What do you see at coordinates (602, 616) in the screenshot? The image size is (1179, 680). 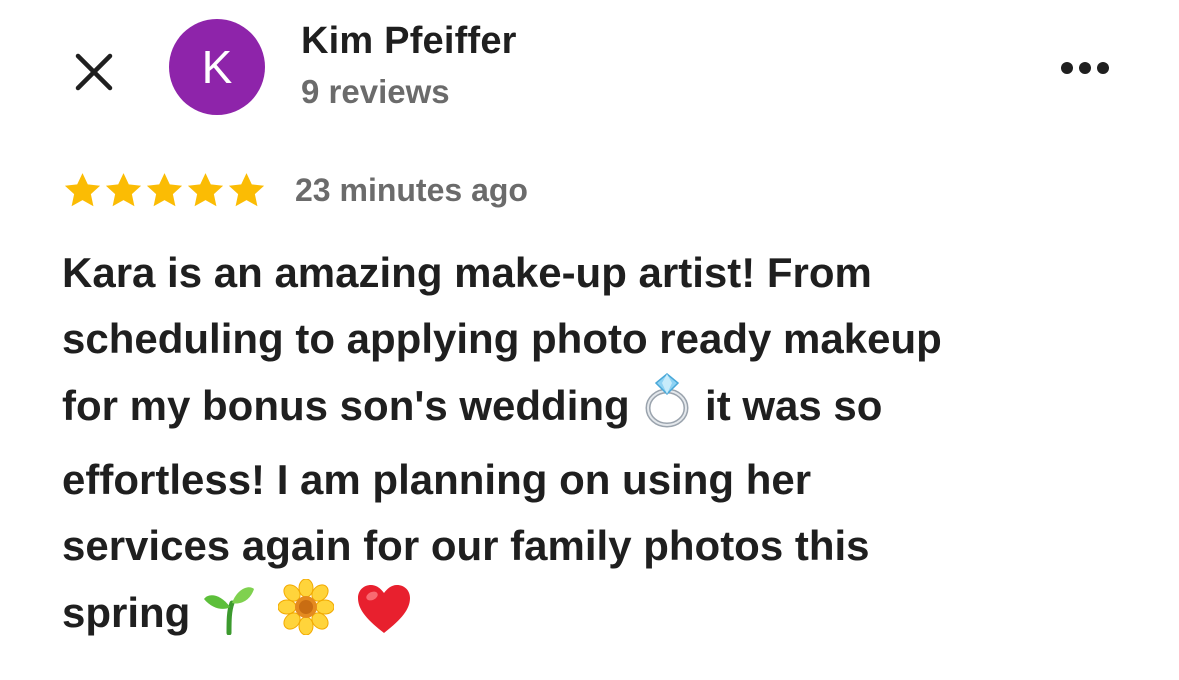 I see `review-line: spring` at bounding box center [602, 616].